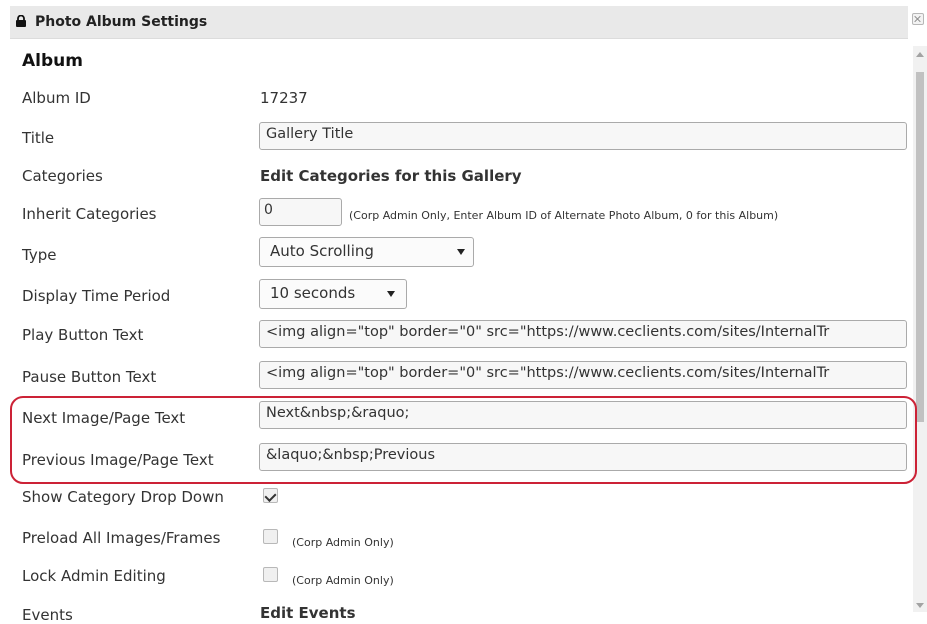 This screenshot has width=927, height=624. I want to click on check-icon, so click(270, 496).